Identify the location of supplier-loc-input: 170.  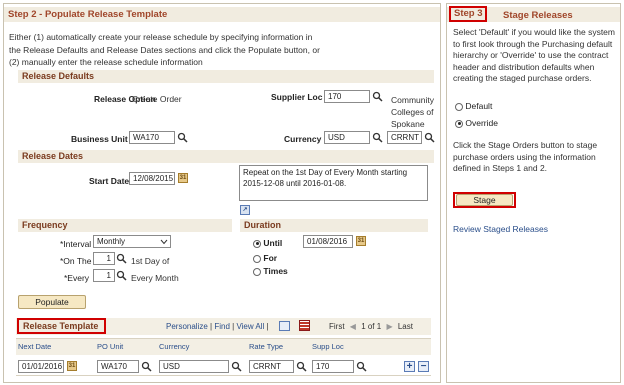
(347, 96).